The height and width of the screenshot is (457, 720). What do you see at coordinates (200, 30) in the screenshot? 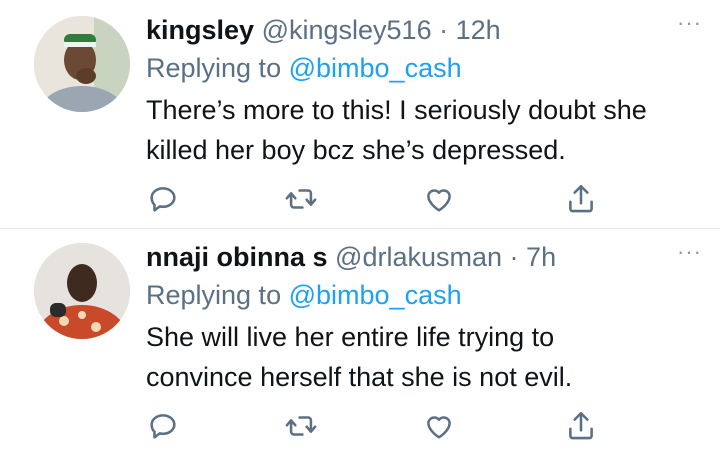
I see `display-name: kingsley` at bounding box center [200, 30].